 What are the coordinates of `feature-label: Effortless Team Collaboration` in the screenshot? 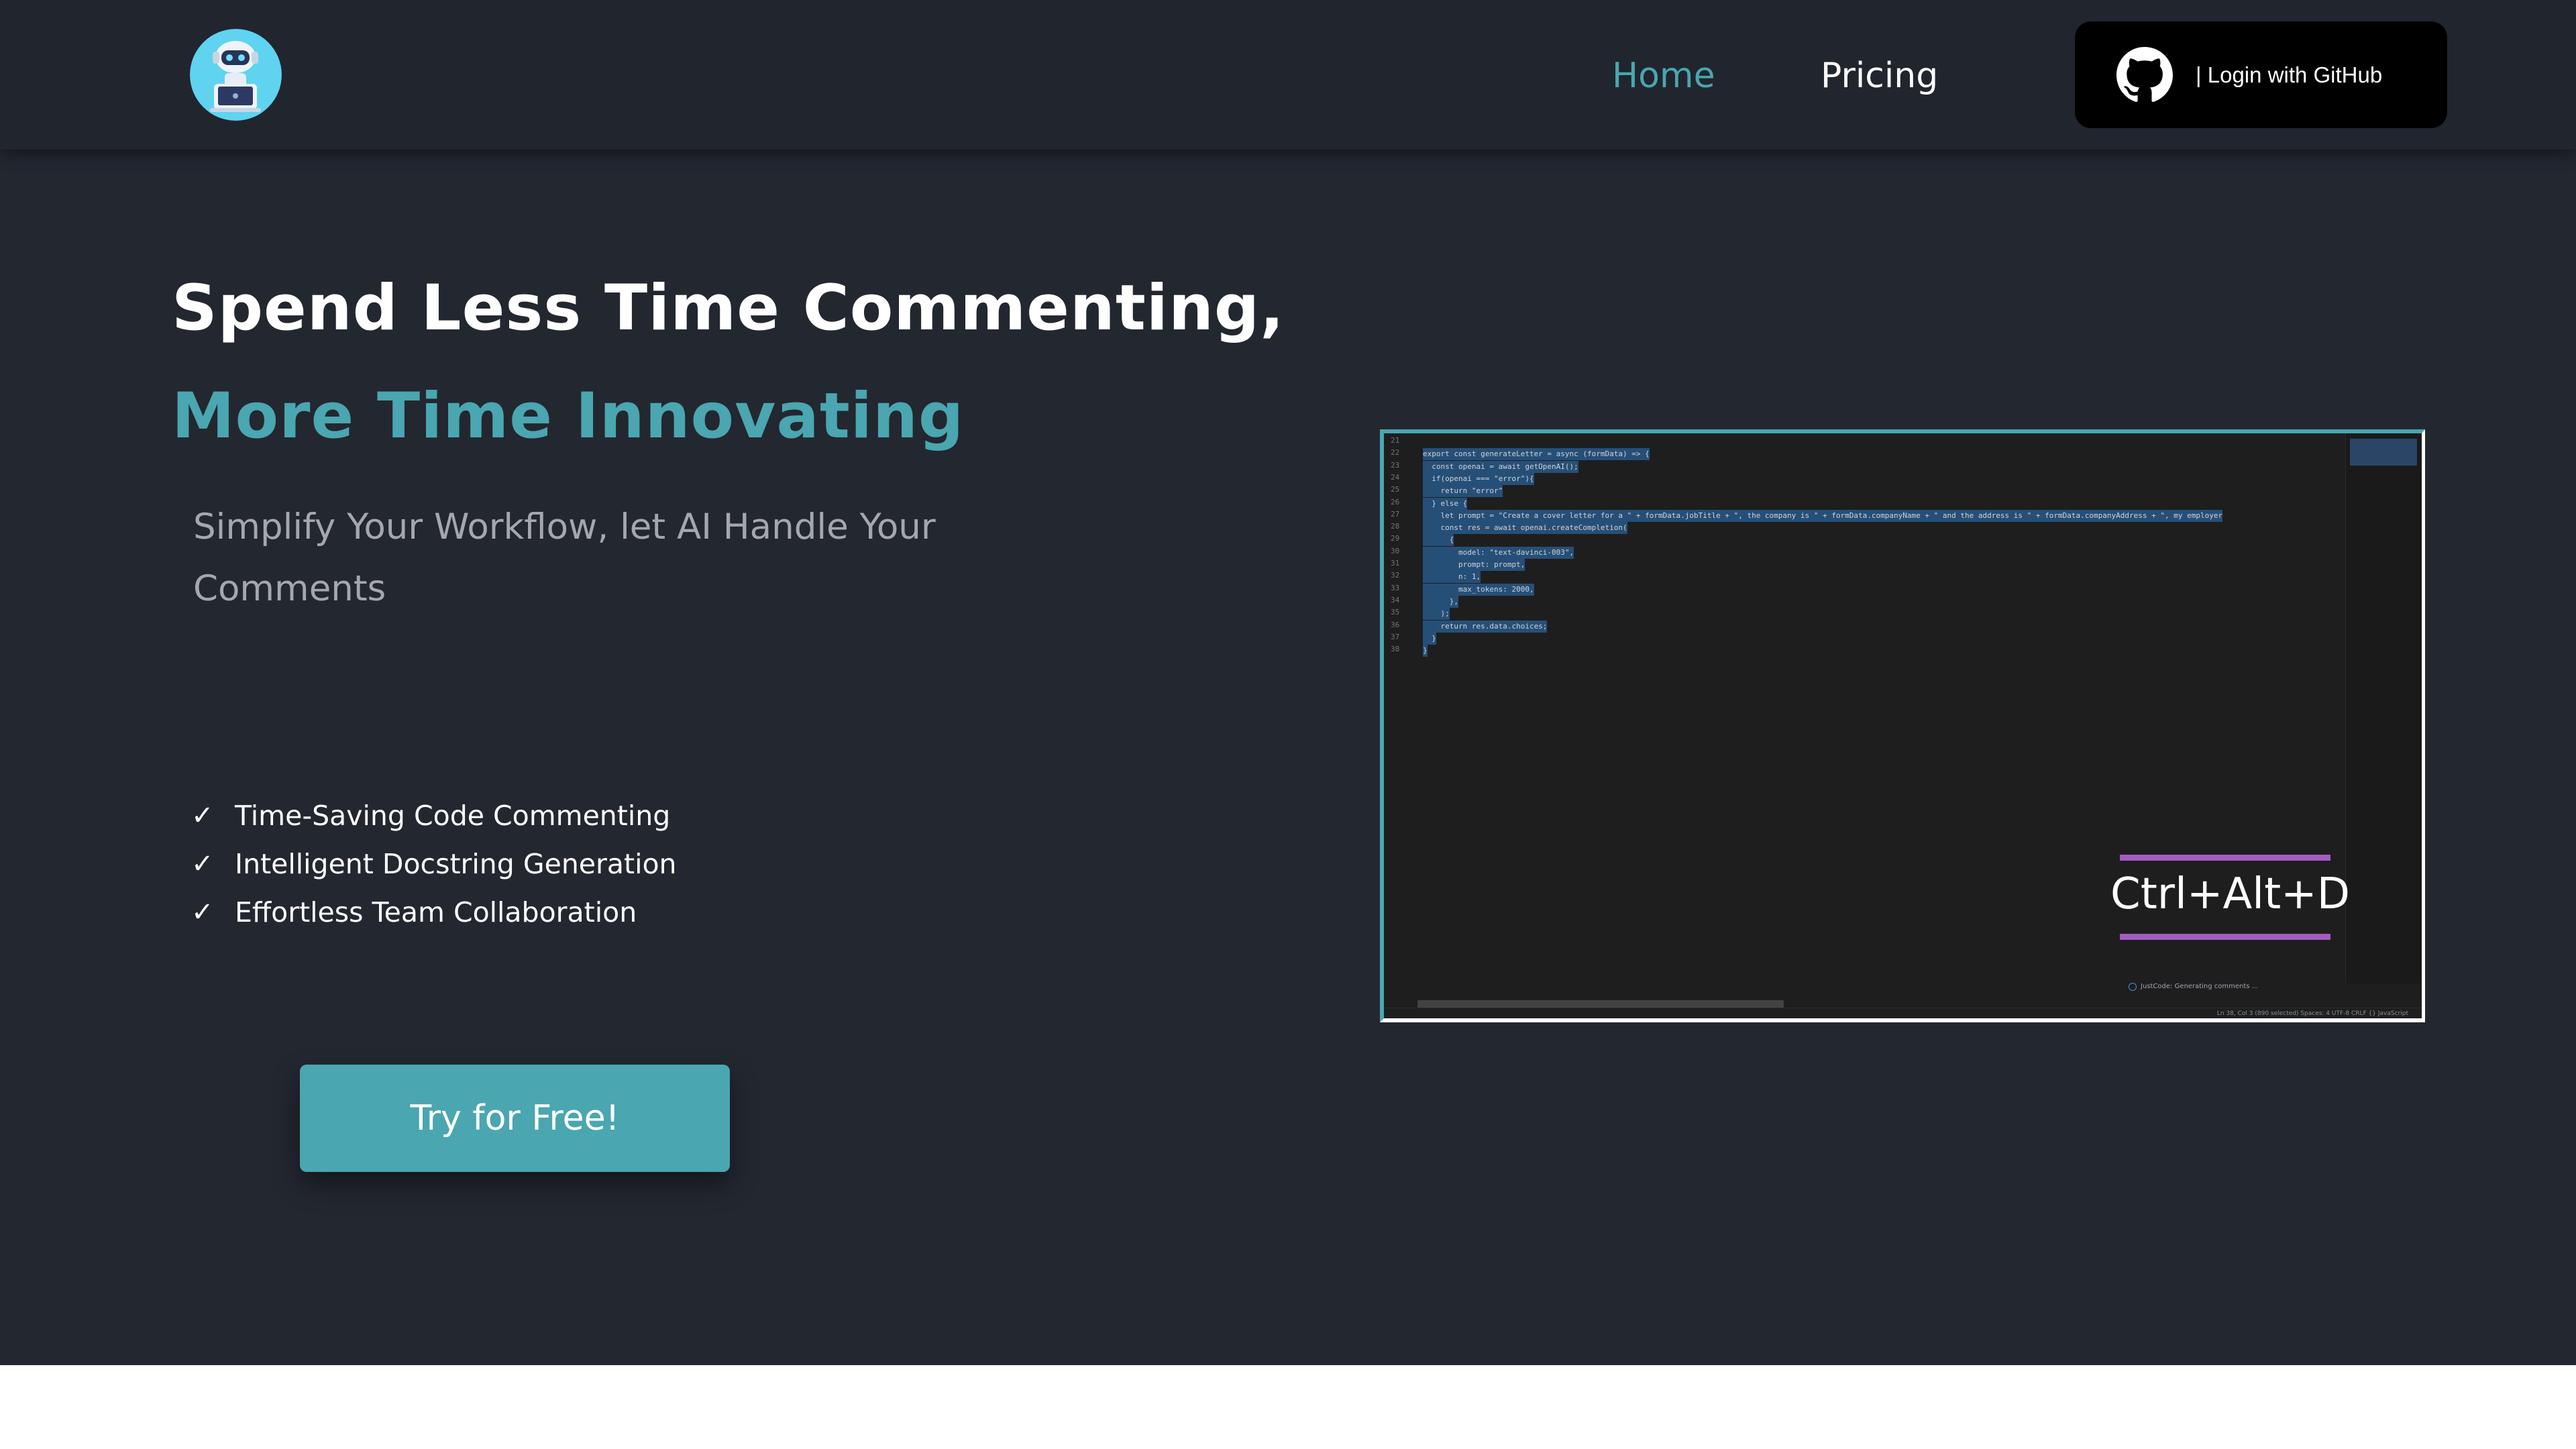 It's located at (436, 912).